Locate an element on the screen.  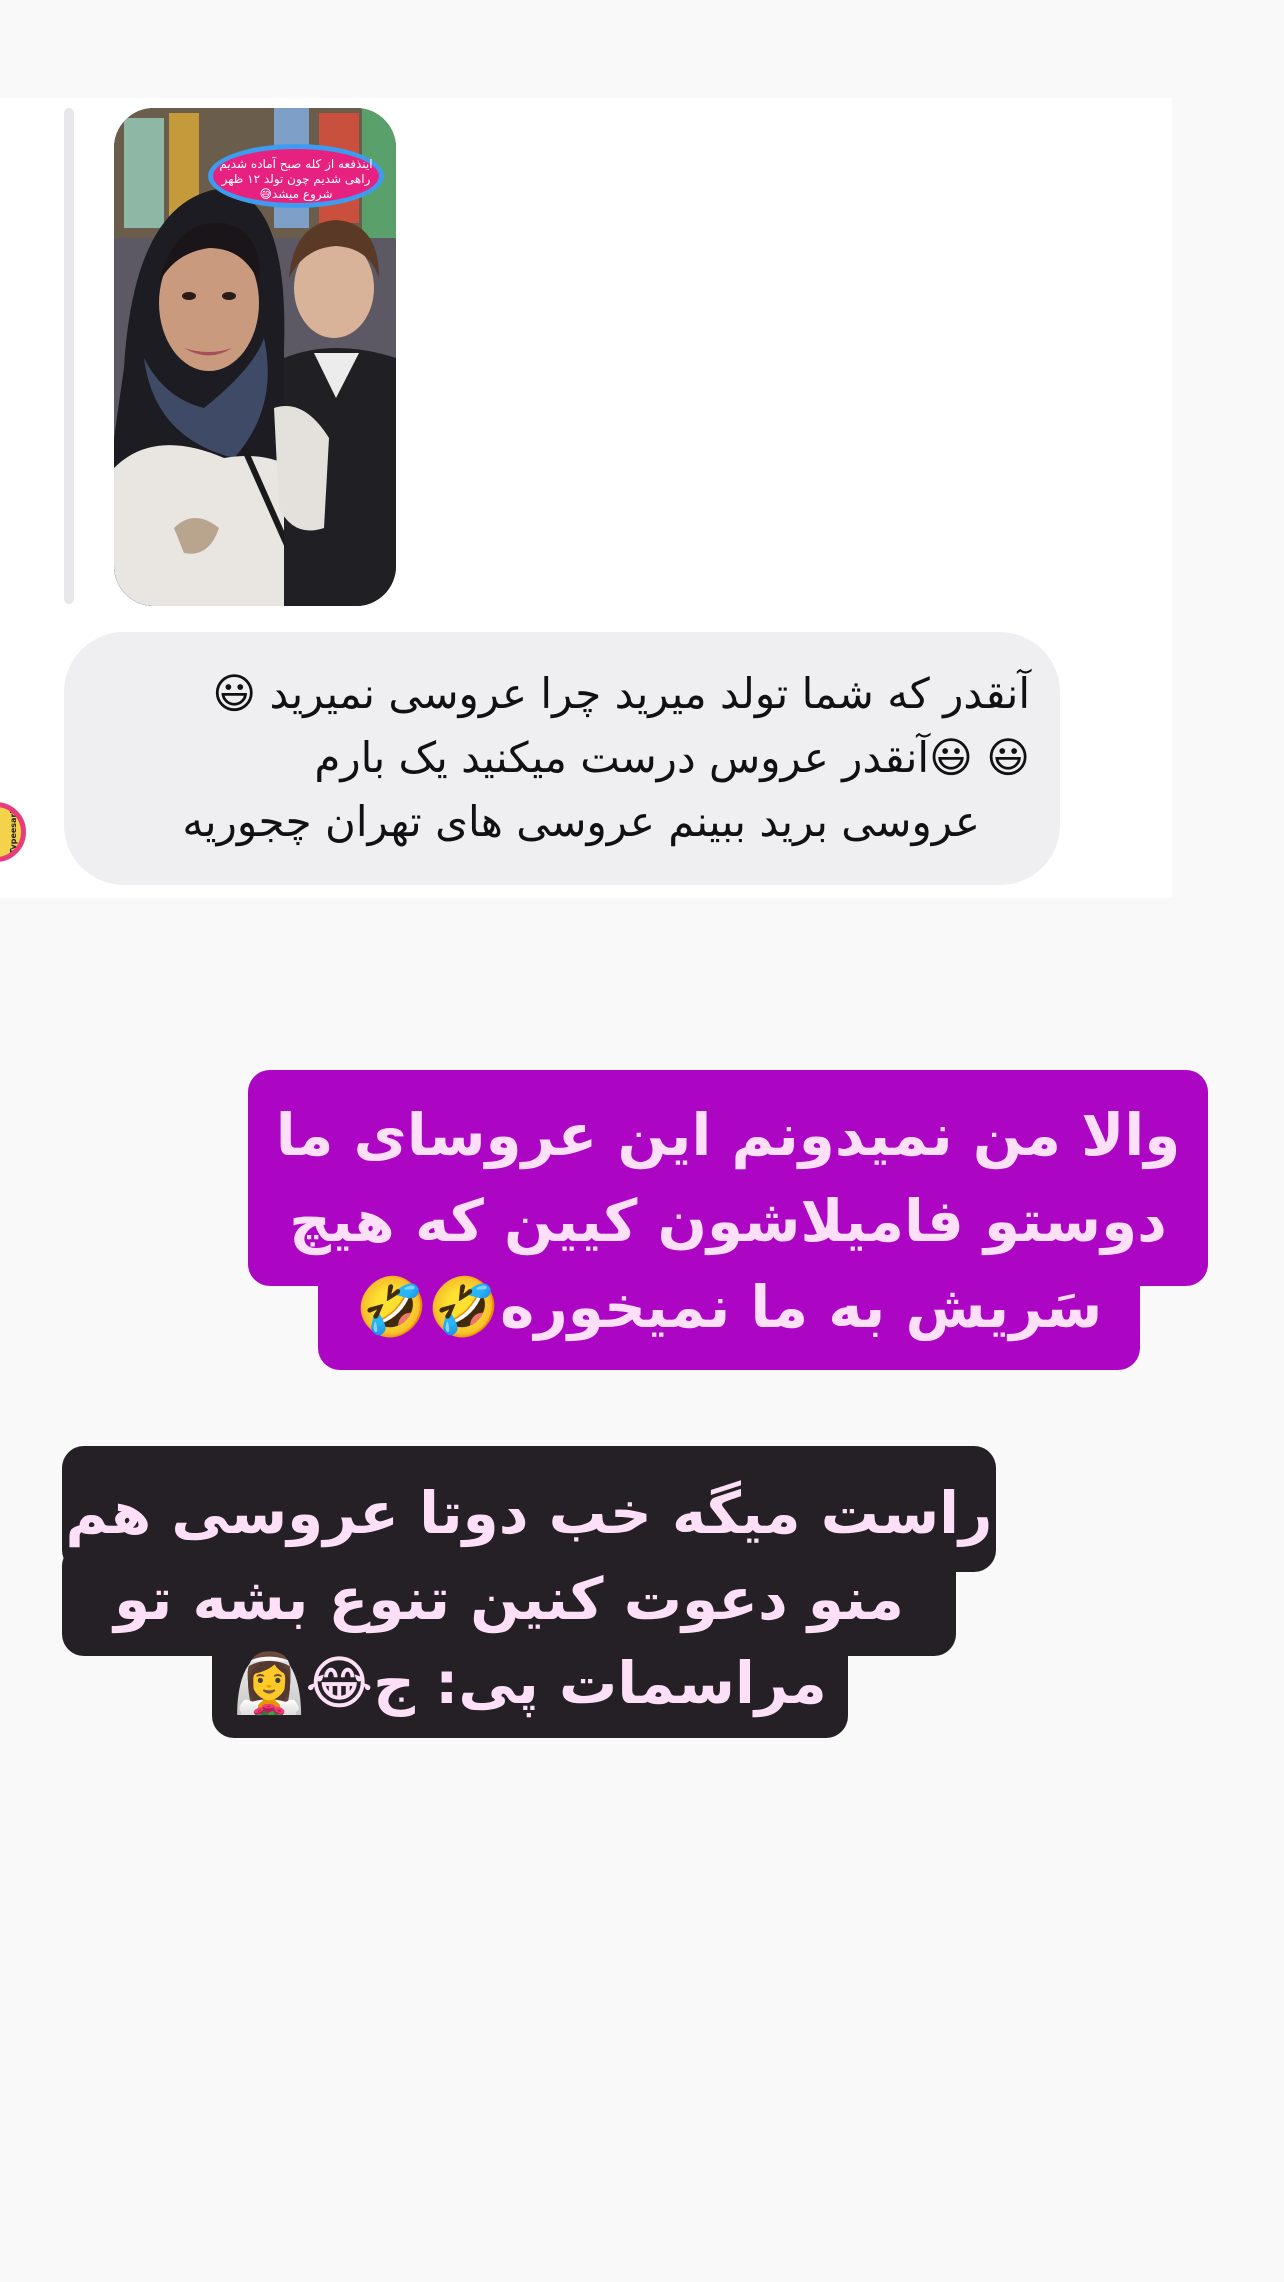
caption-dark-row-3: مراسمات پی: ج😂👰‍♀️ is located at coordinates (530, 1683).